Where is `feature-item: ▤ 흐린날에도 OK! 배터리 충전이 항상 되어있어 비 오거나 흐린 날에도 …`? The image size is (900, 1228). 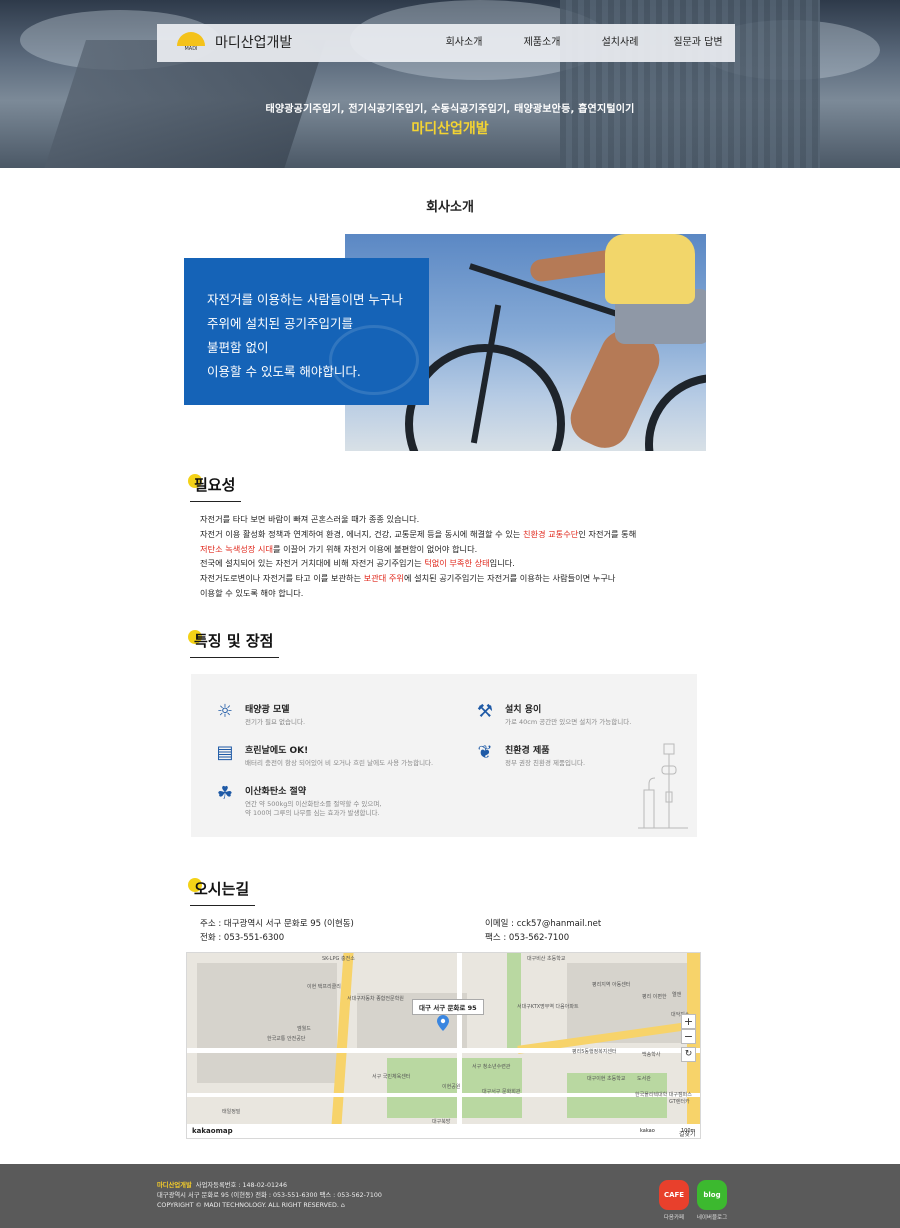 feature-item: ▤ 흐린날에도 OK! 배터리 충전이 항상 되어있어 비 오거나 흐린 날에도 … is located at coordinates (323, 754).